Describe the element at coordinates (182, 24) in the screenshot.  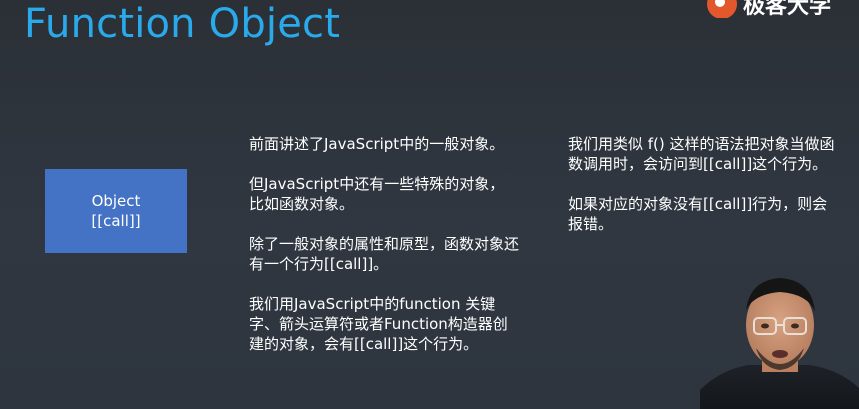
I see `slide-title: Function Object` at that location.